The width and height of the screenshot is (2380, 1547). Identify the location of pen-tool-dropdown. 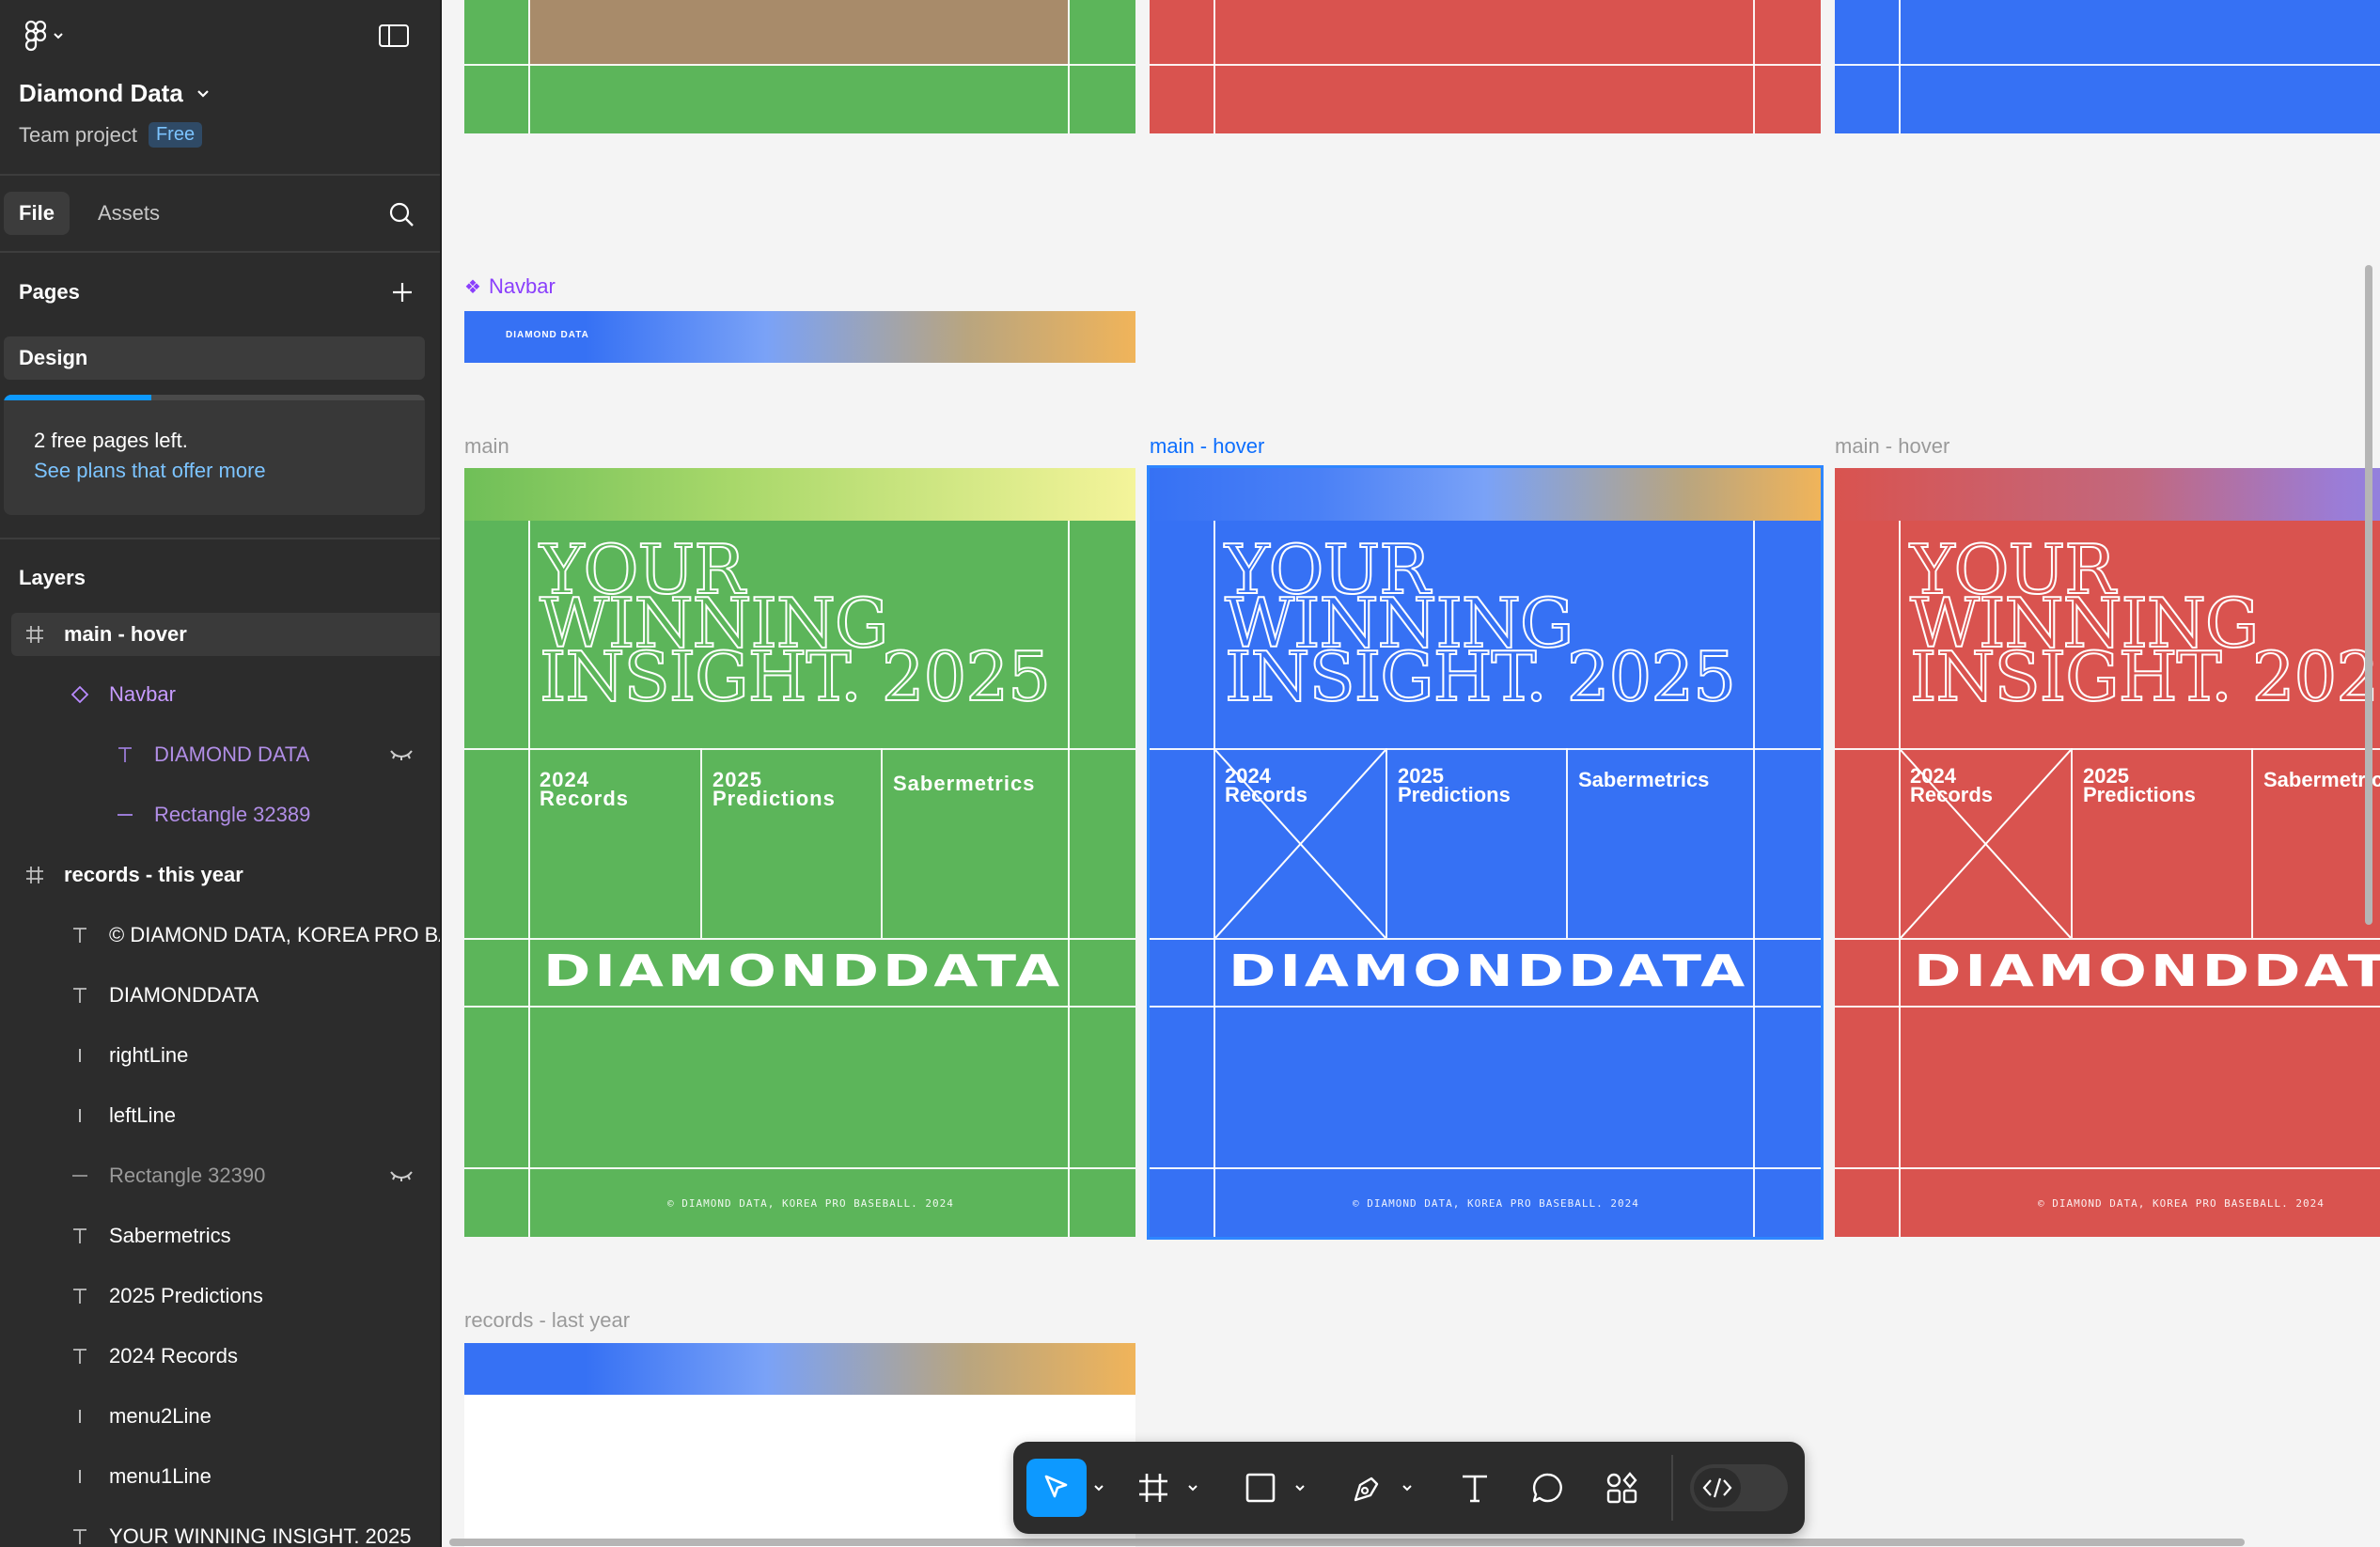
(1407, 1488).